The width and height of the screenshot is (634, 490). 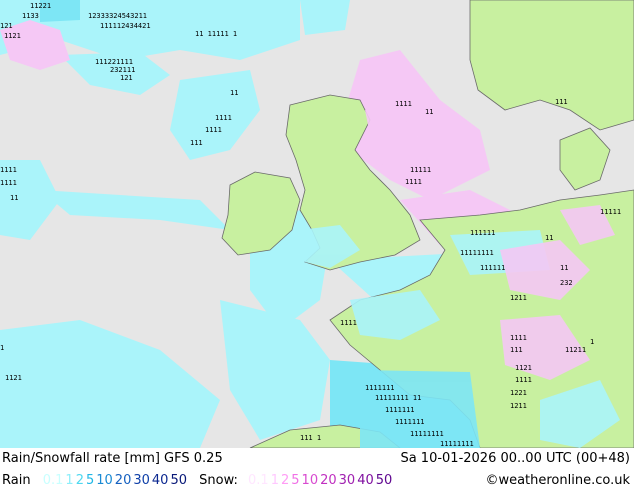 What do you see at coordinates (117, 16) in the screenshot?
I see `svg-text: 12333324543211` at bounding box center [117, 16].